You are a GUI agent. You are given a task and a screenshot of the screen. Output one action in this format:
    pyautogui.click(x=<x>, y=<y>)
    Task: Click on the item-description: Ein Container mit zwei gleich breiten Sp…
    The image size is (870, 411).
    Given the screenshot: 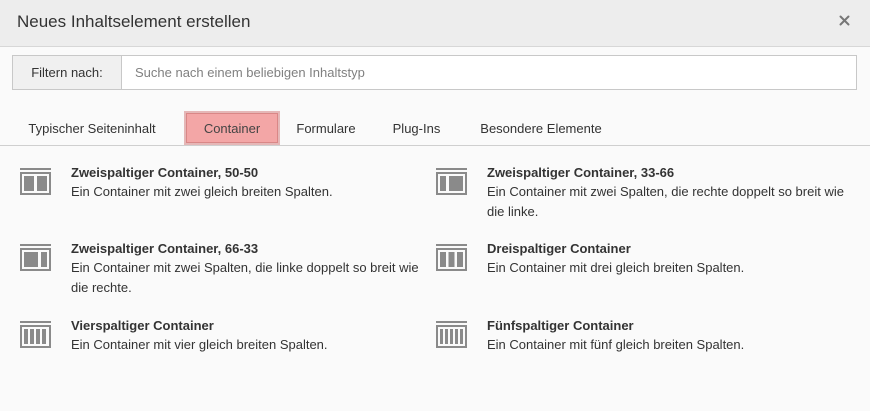 What is the action you would take?
    pyautogui.click(x=202, y=191)
    